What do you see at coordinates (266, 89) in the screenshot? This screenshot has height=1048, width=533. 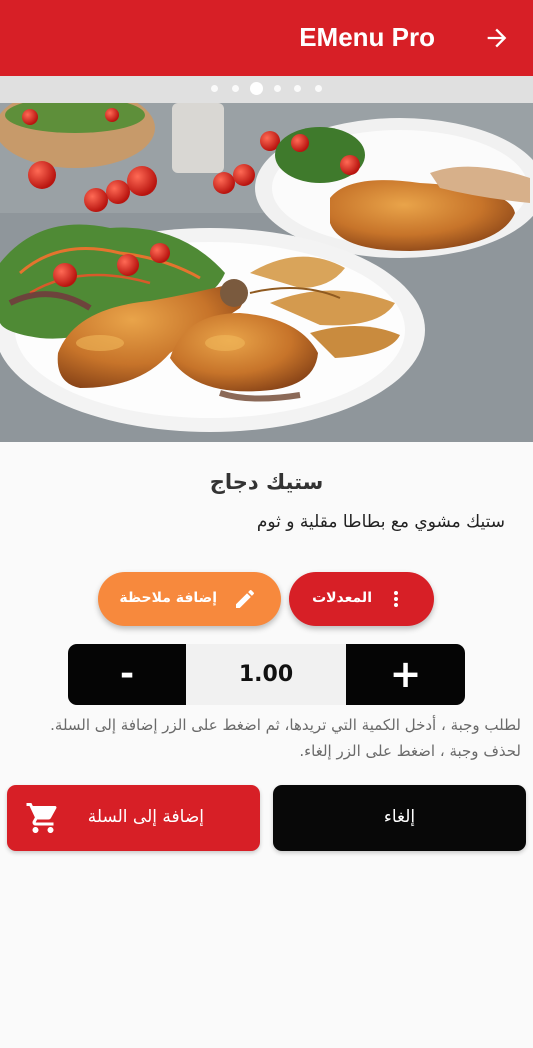 I see `carousel-indicator` at bounding box center [266, 89].